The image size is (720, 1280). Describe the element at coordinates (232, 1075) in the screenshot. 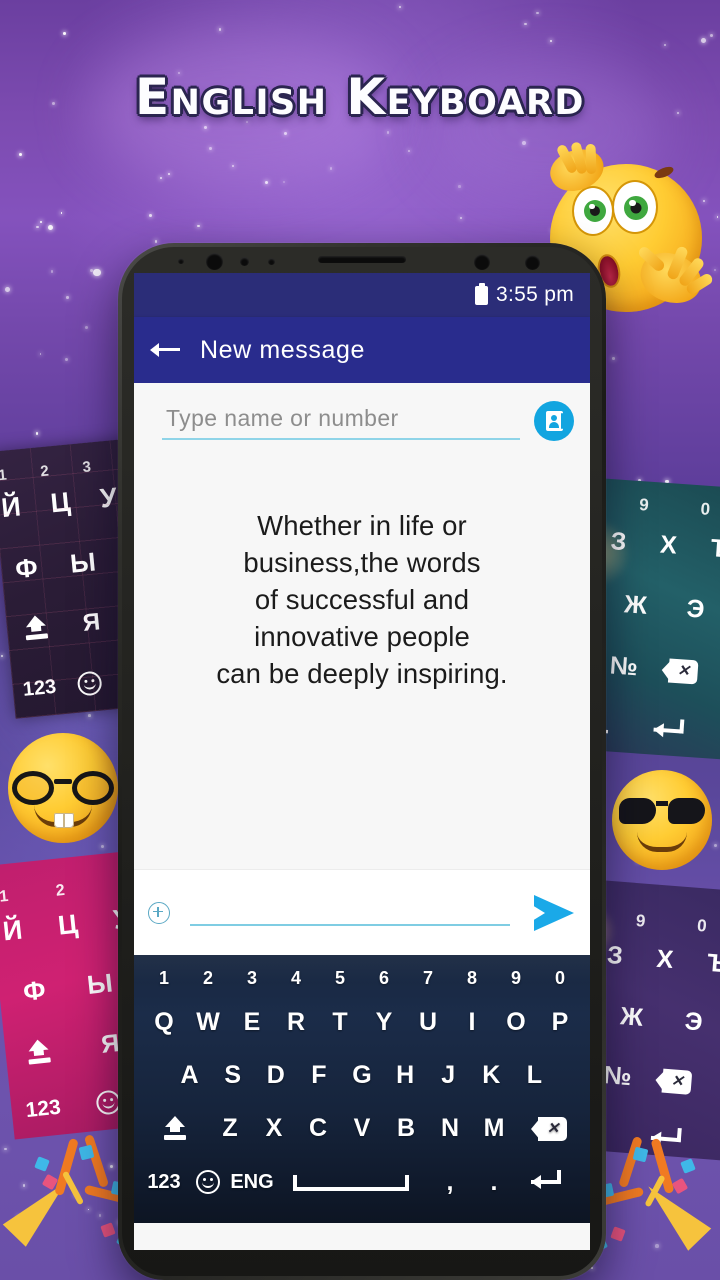

I see `key-s: S` at that location.